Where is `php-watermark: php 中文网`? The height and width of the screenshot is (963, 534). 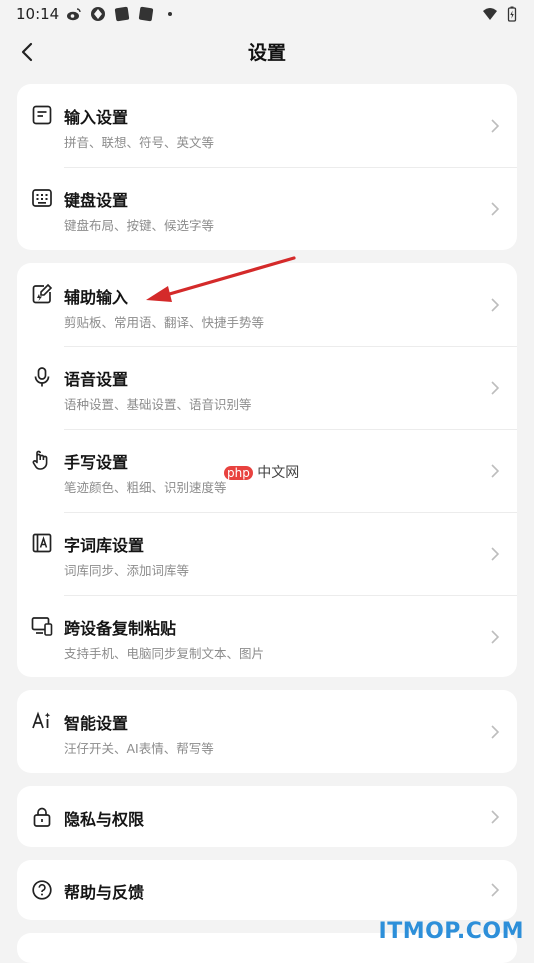
php-watermark: php 中文网 is located at coordinates (261, 472).